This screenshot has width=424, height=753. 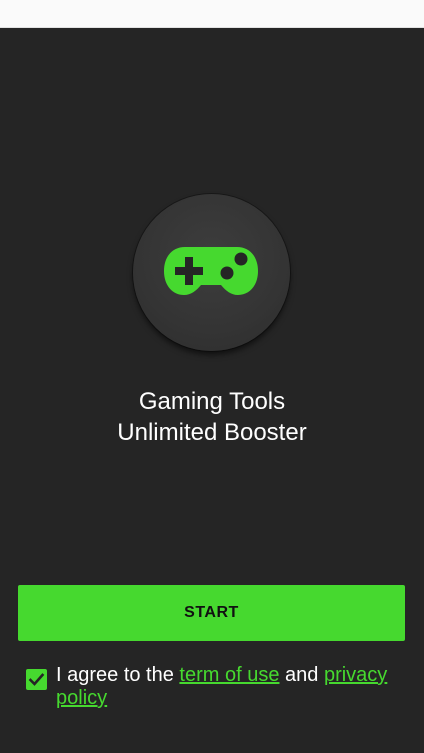 I want to click on gamepad-icon, so click(x=211, y=271).